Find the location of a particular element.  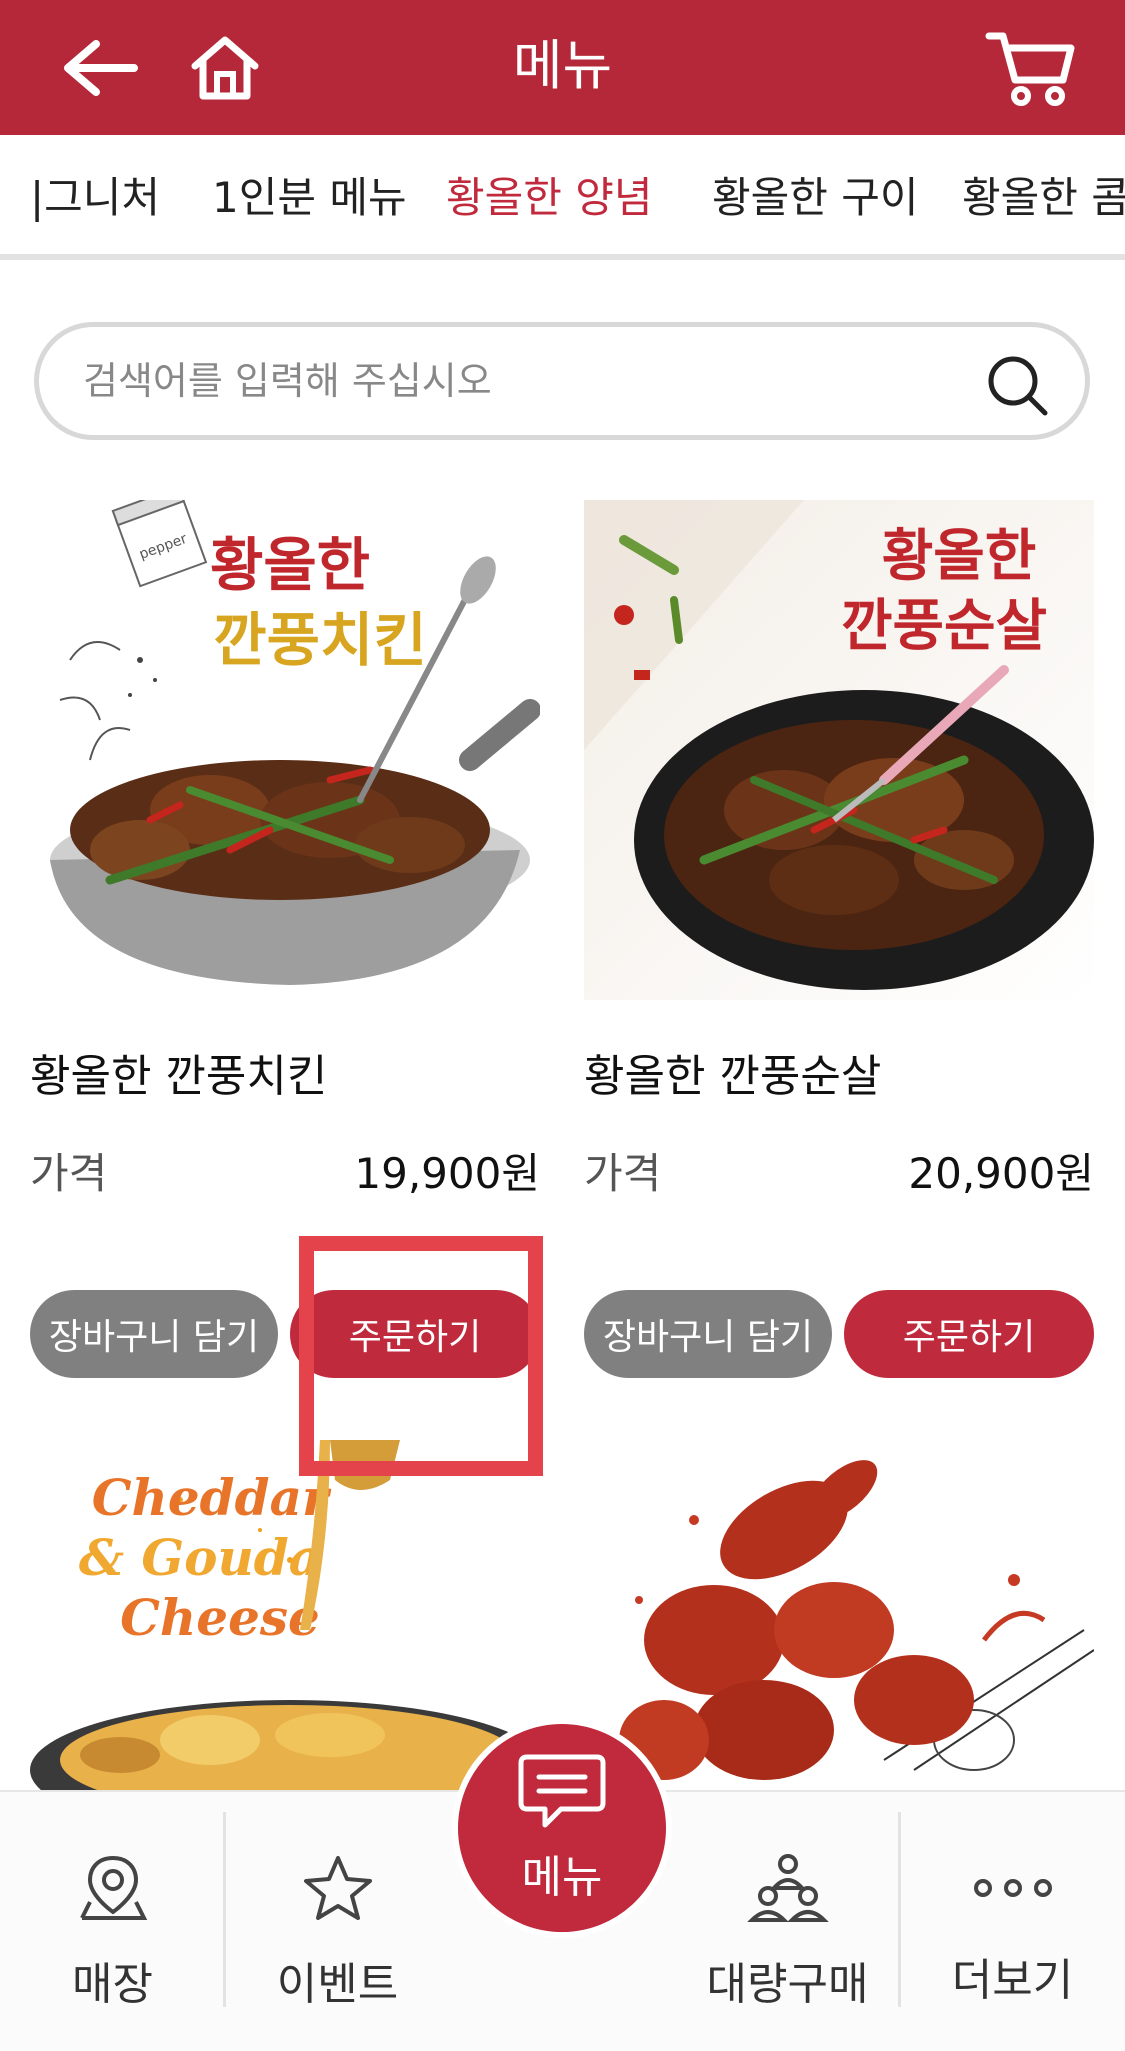

nav-item-more: 더보기 is located at coordinates (1012, 1912).